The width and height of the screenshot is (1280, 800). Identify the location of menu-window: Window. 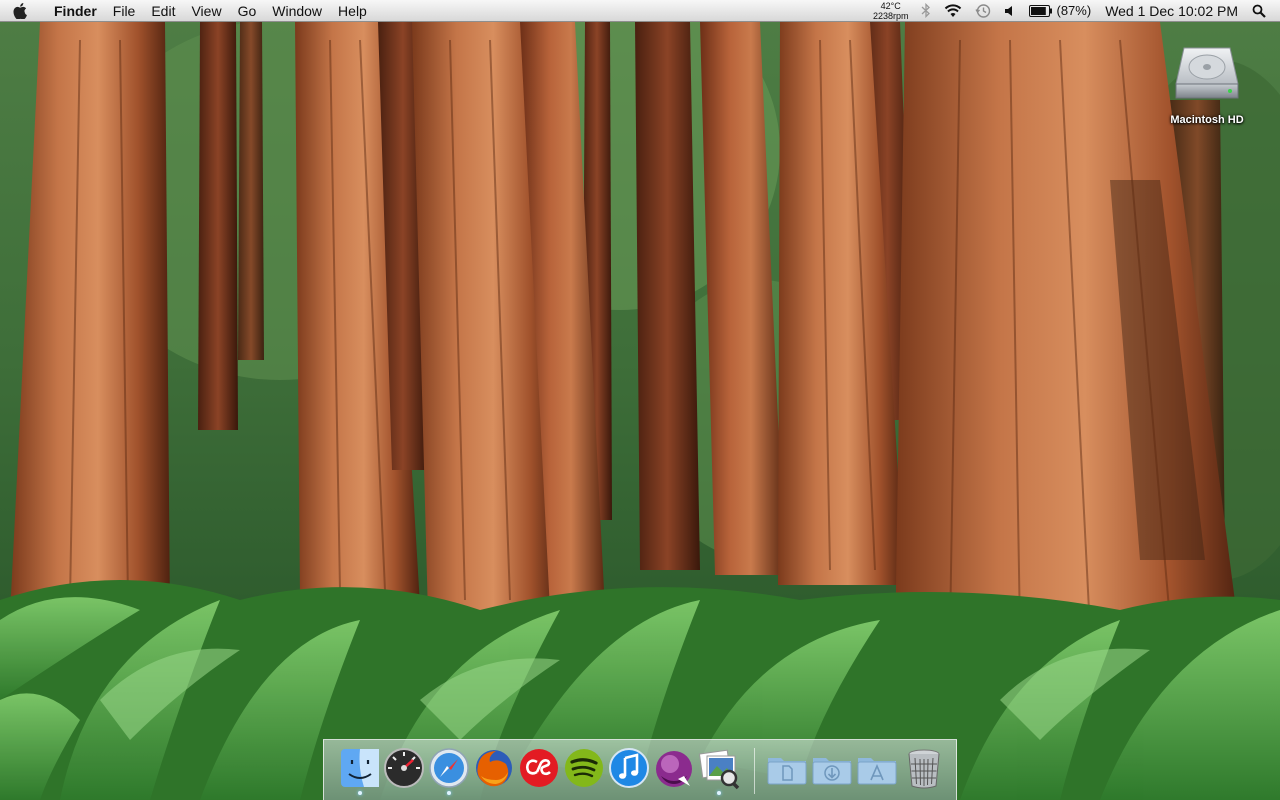
(297, 11).